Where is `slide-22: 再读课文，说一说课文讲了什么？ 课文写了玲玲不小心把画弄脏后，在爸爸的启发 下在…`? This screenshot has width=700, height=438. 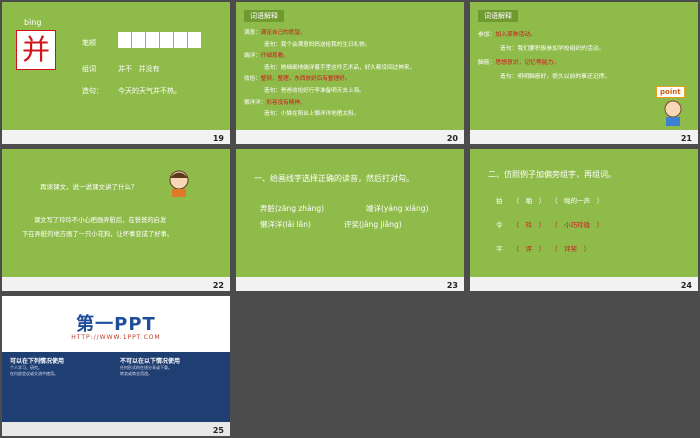 slide-22: 再读课文，说一说课文讲了什么？ 课文写了玲玲不小心把画弄脏后，在爸爸的启发 下在… is located at coordinates (116, 220).